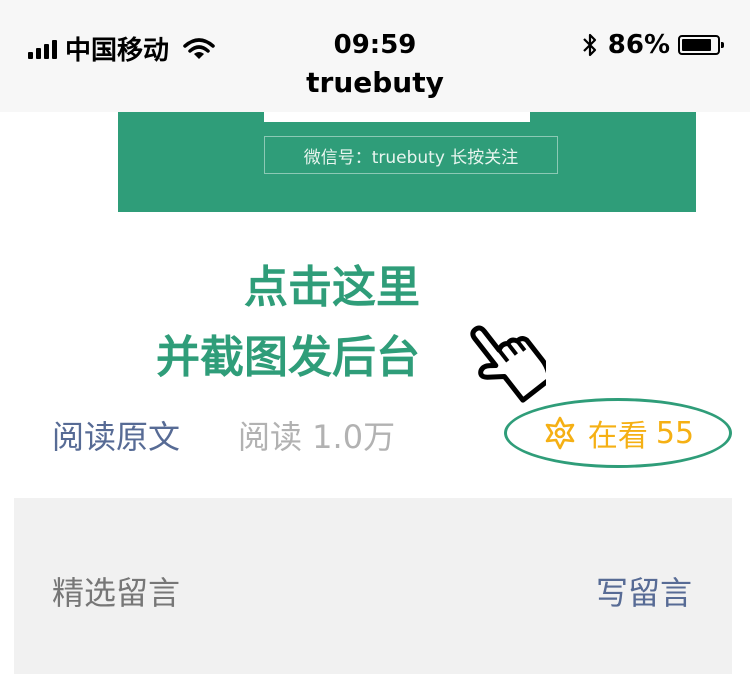  I want to click on battery-icon, so click(701, 45).